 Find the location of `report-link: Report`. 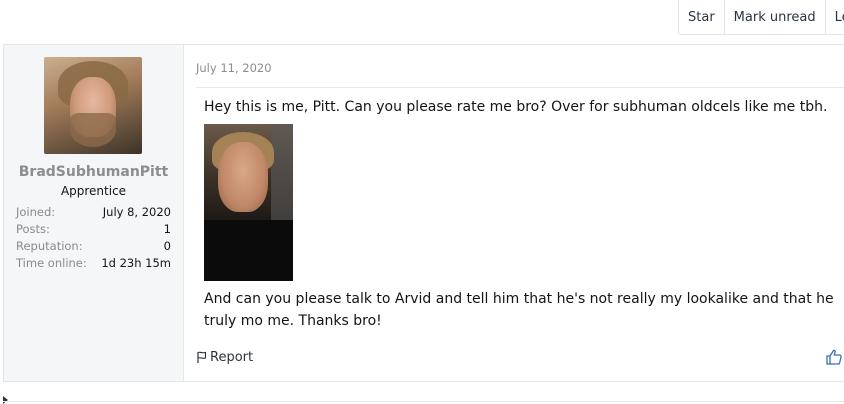

report-link: Report is located at coordinates (224, 357).